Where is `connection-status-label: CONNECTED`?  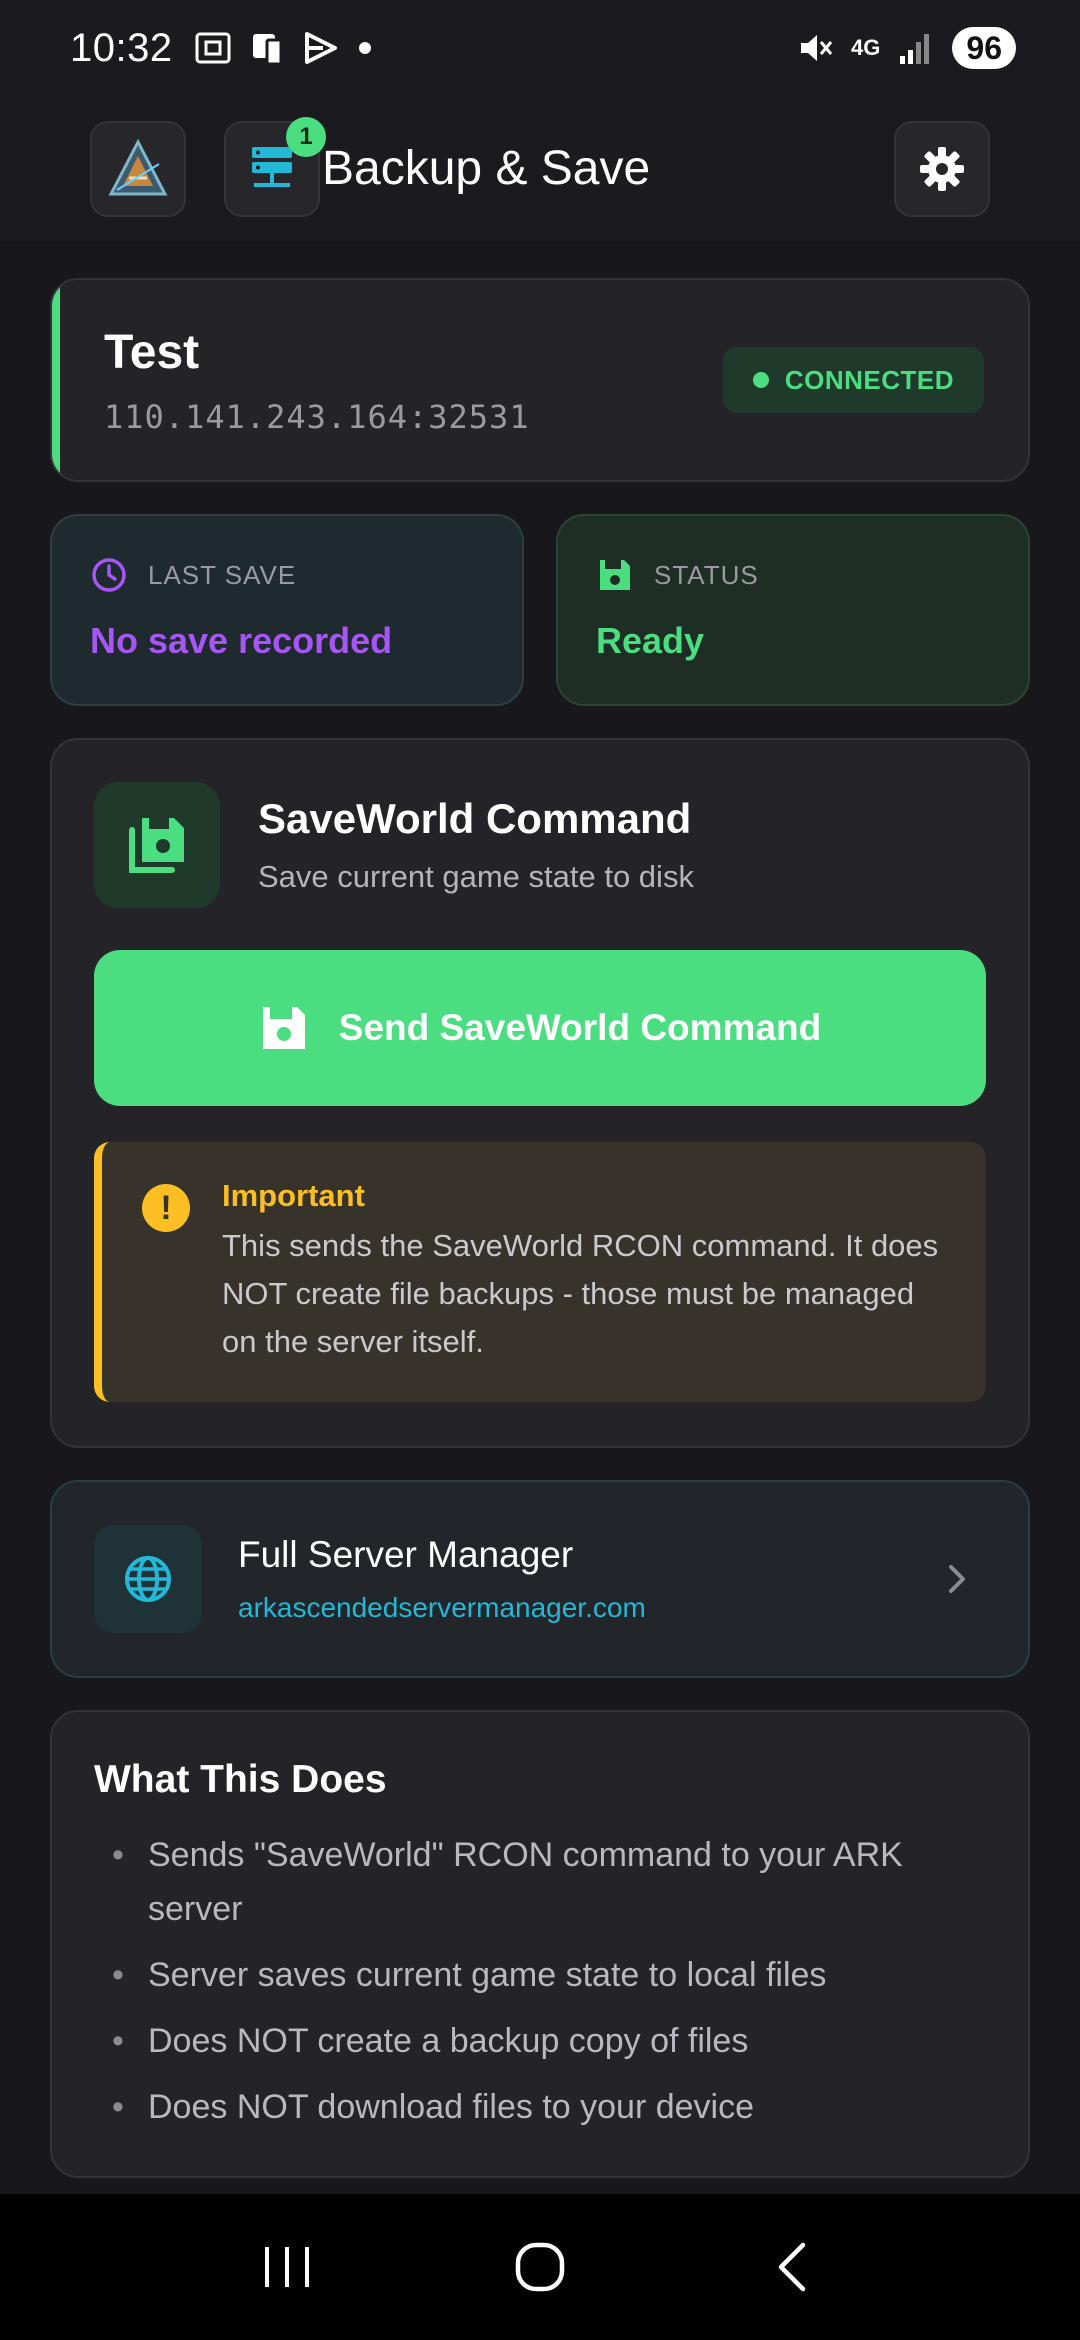
connection-status-label: CONNECTED is located at coordinates (869, 379).